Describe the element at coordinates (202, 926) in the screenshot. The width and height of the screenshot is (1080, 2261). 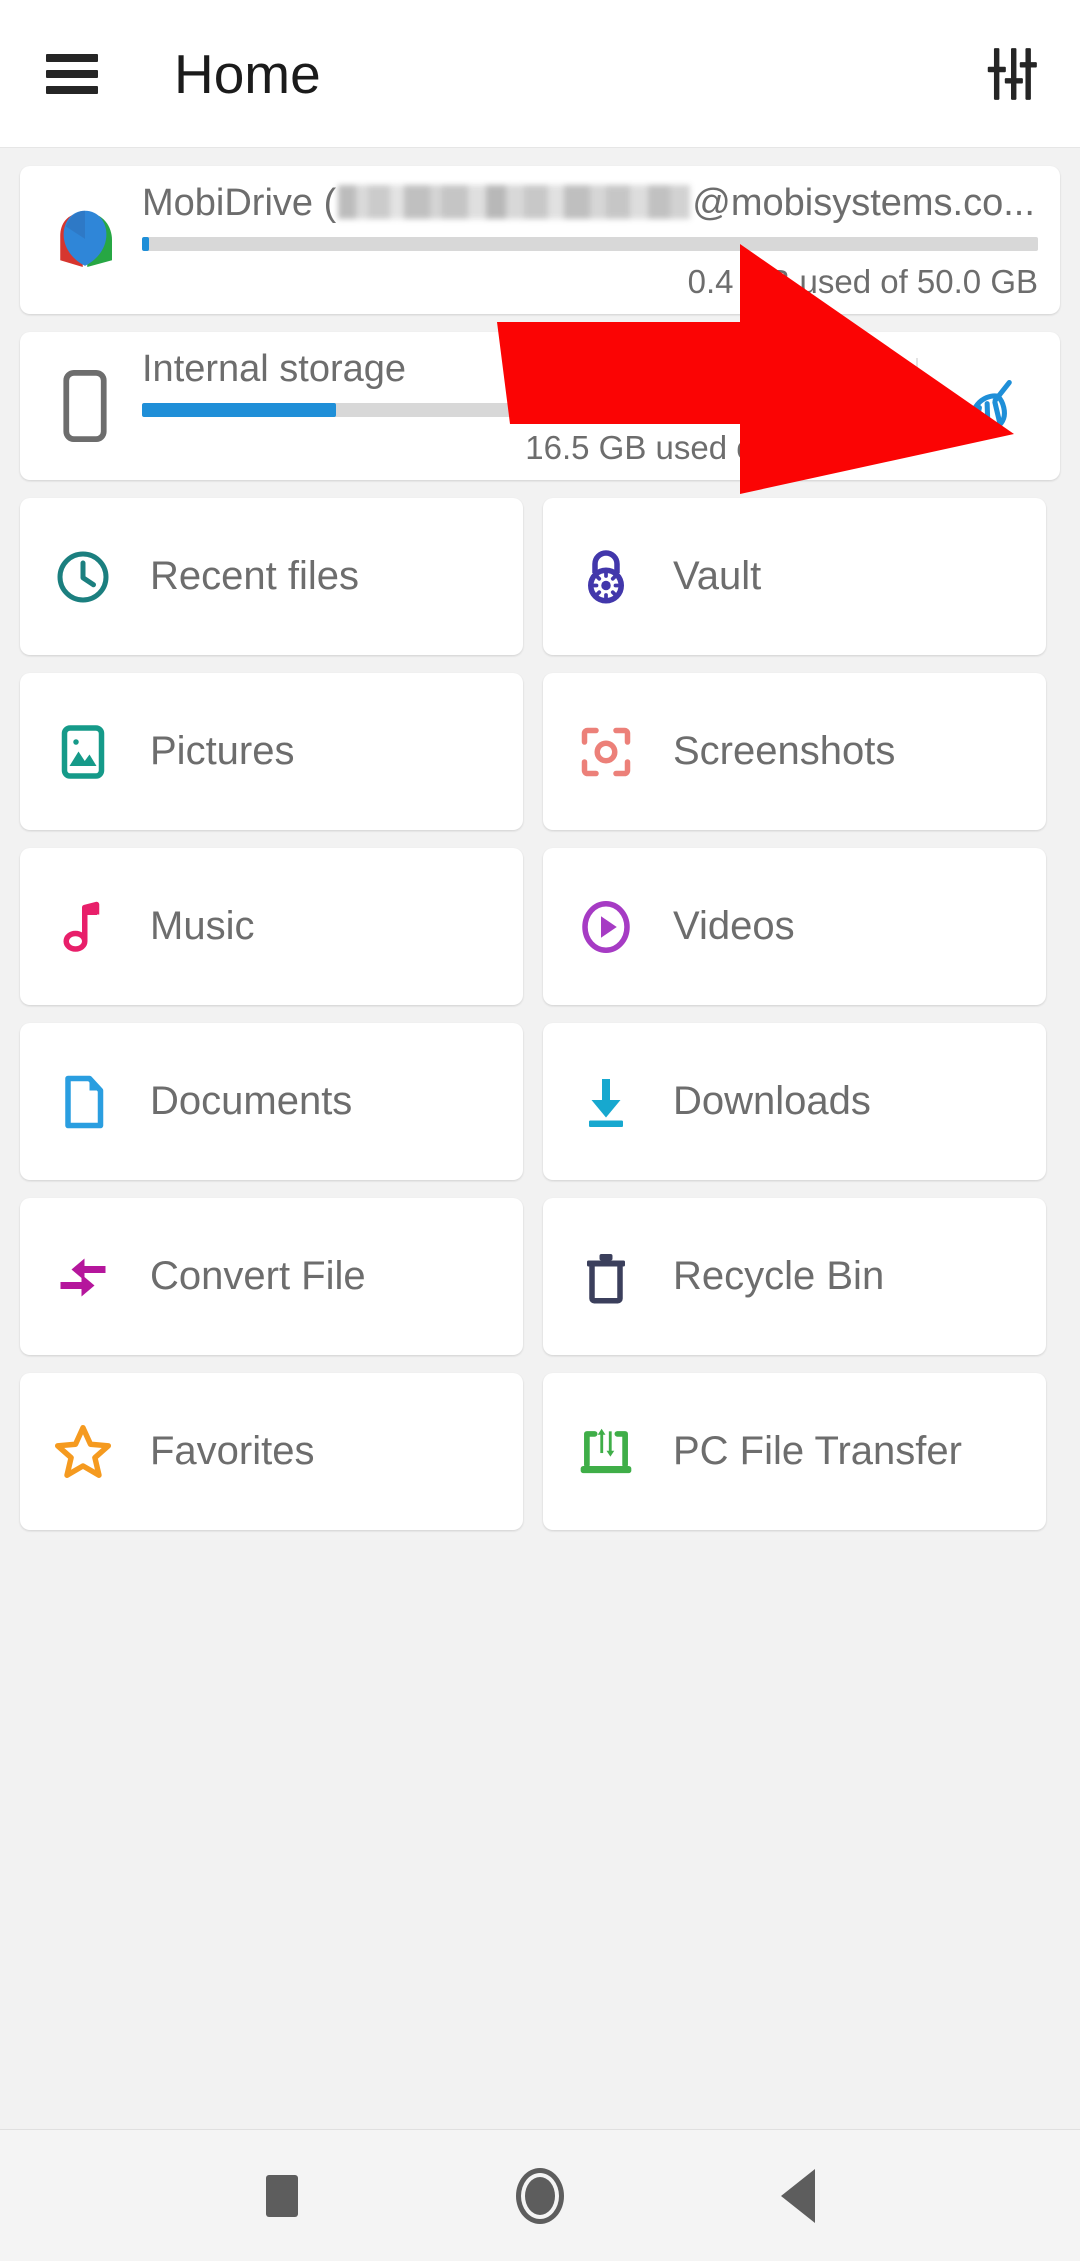
I see `tile-label: Music` at that location.